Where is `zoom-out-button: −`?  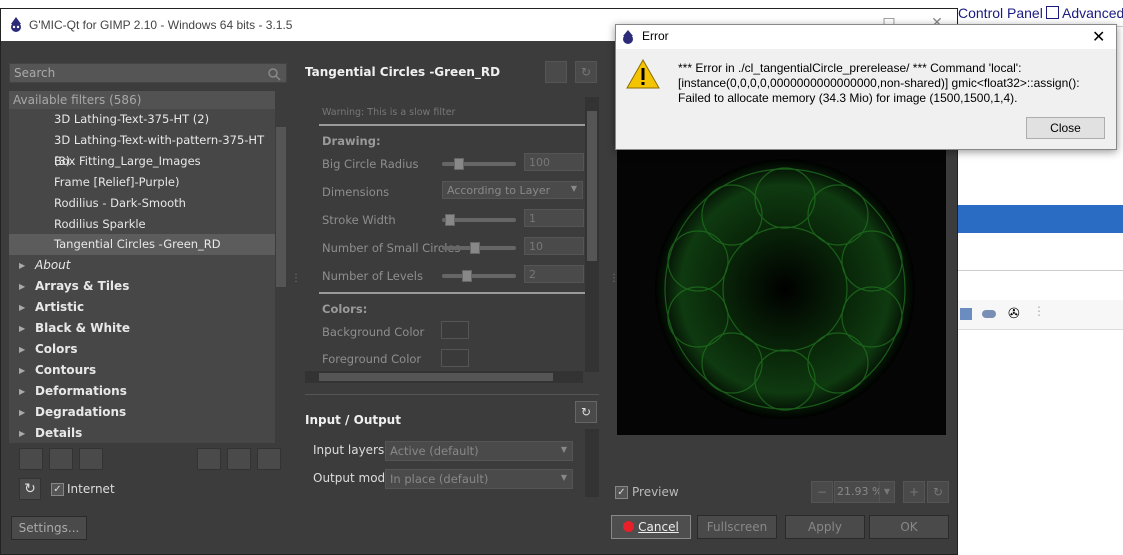 zoom-out-button: − is located at coordinates (822, 492).